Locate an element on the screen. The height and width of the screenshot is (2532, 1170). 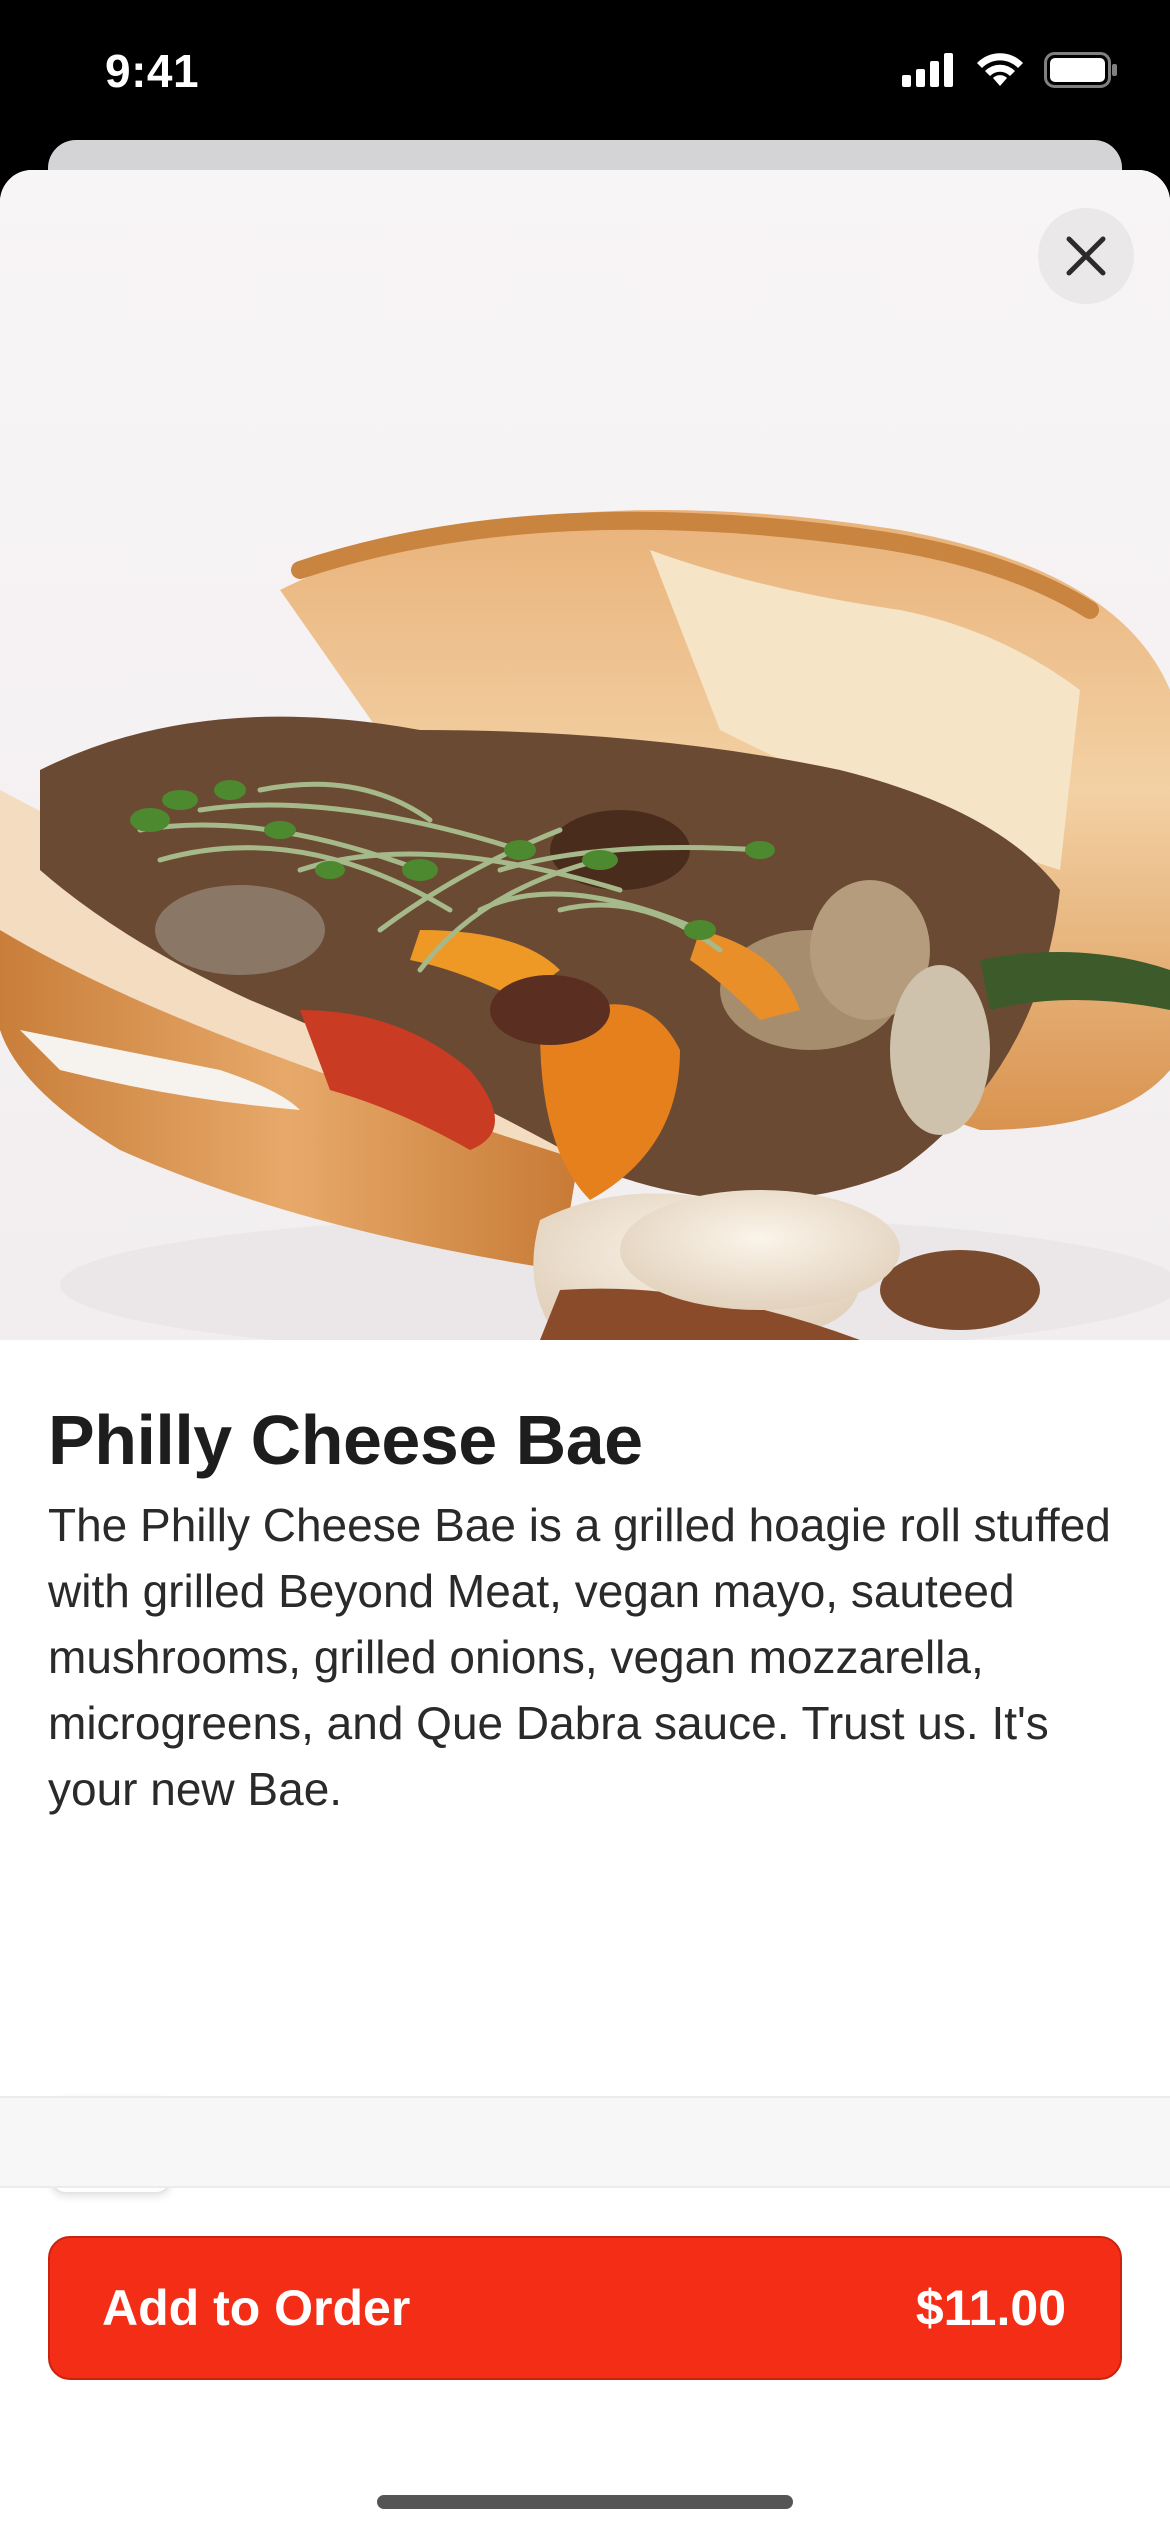
status-time: 9:41 is located at coordinates (152, 71).